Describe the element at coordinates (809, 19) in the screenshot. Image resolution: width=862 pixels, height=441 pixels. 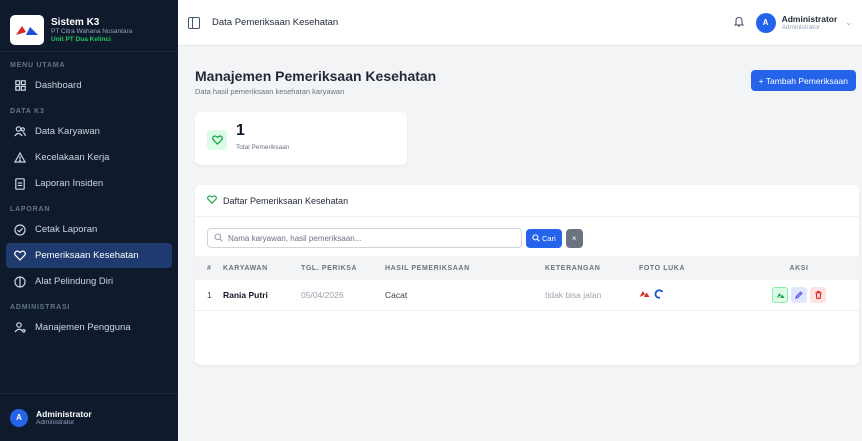
I see `header-user-name: Administrator` at that location.